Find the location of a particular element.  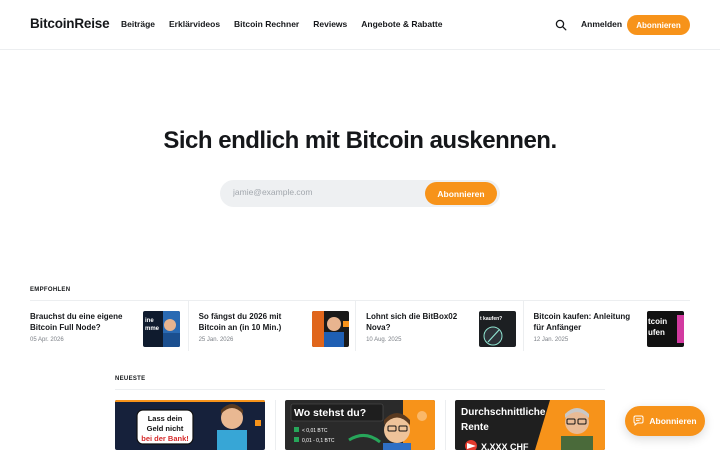

featured-item-title: Lohnt sich die BitBox02 Nova? is located at coordinates (418, 322).